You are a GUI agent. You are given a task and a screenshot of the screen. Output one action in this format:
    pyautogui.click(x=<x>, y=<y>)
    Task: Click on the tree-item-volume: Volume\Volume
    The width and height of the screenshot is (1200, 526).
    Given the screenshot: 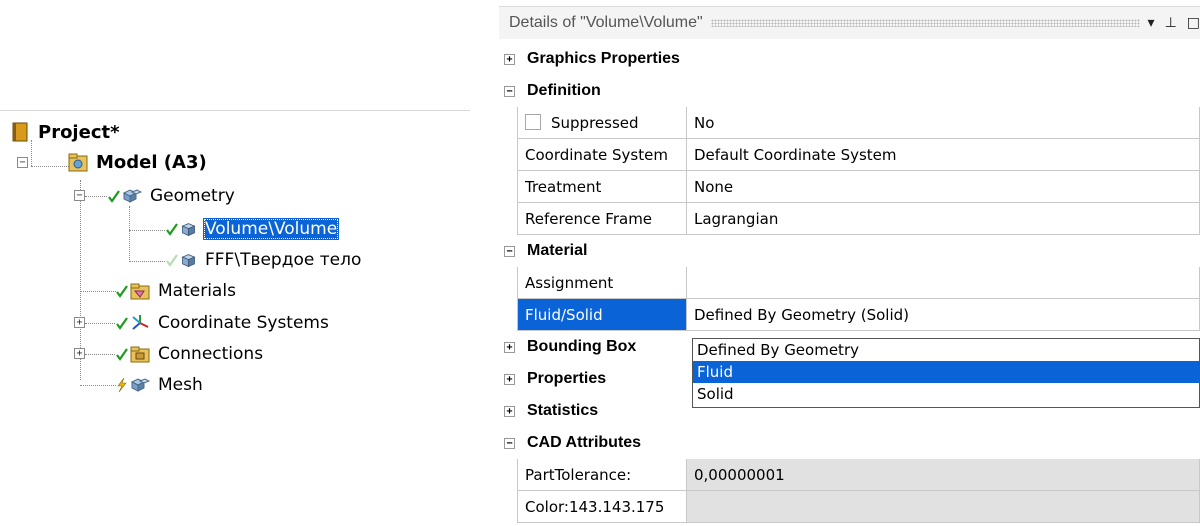 What is the action you would take?
    pyautogui.click(x=253, y=229)
    